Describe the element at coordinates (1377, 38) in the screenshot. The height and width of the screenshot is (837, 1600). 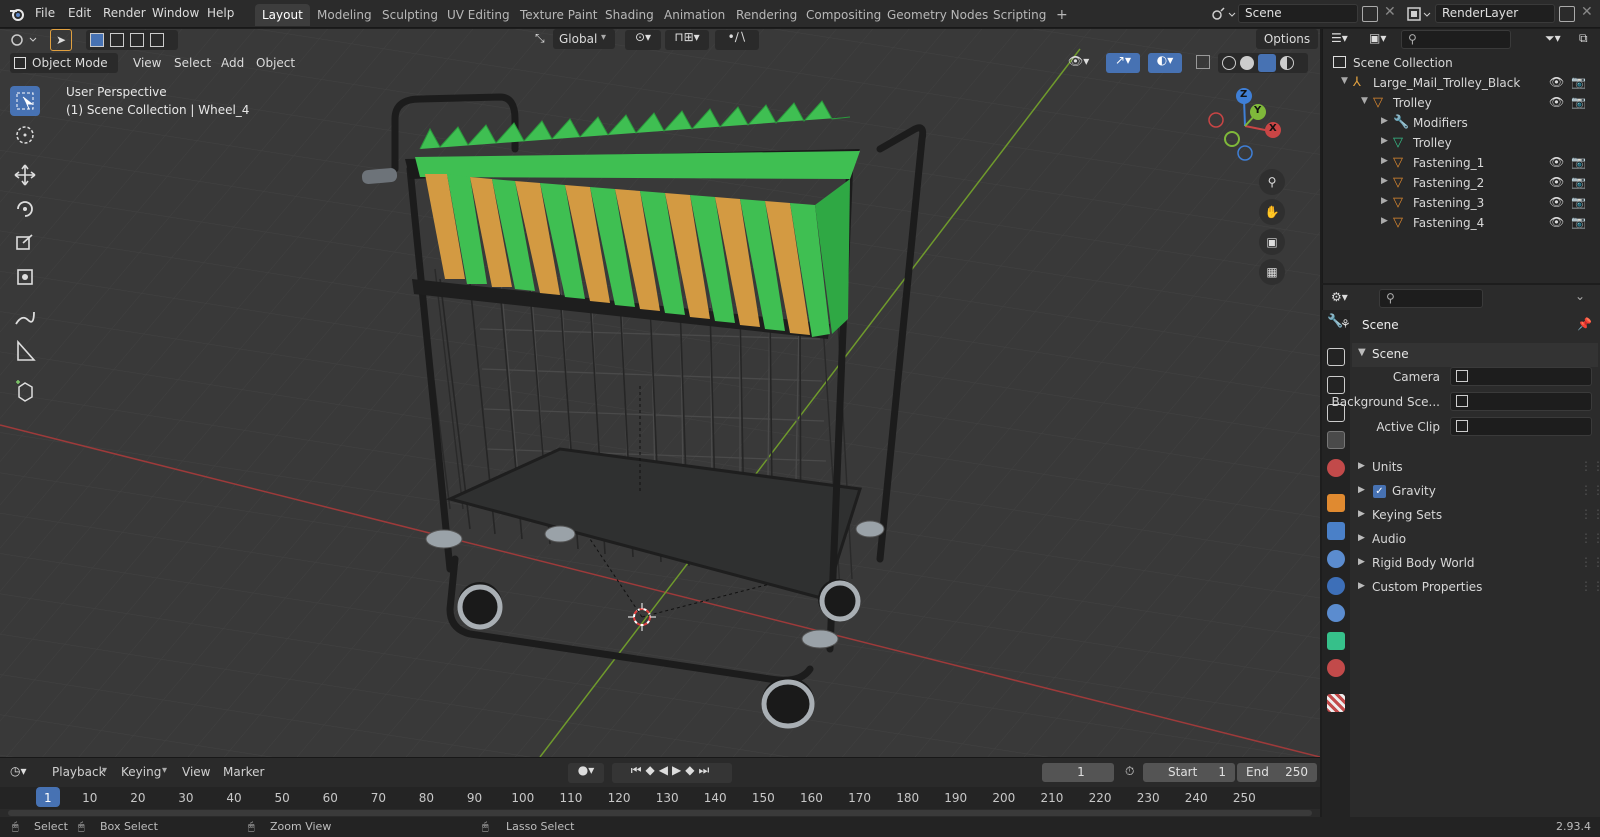
I see `display-mode-icon: ▣▾` at that location.